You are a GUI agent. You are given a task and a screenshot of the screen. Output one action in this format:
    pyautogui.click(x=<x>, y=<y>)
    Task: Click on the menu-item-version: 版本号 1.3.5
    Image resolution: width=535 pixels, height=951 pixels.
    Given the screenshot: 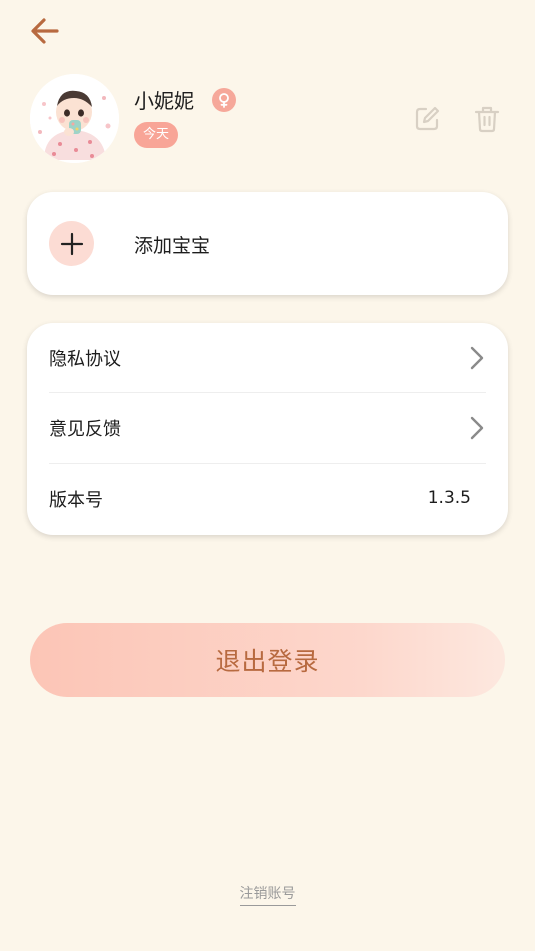 What is the action you would take?
    pyautogui.click(x=267, y=499)
    